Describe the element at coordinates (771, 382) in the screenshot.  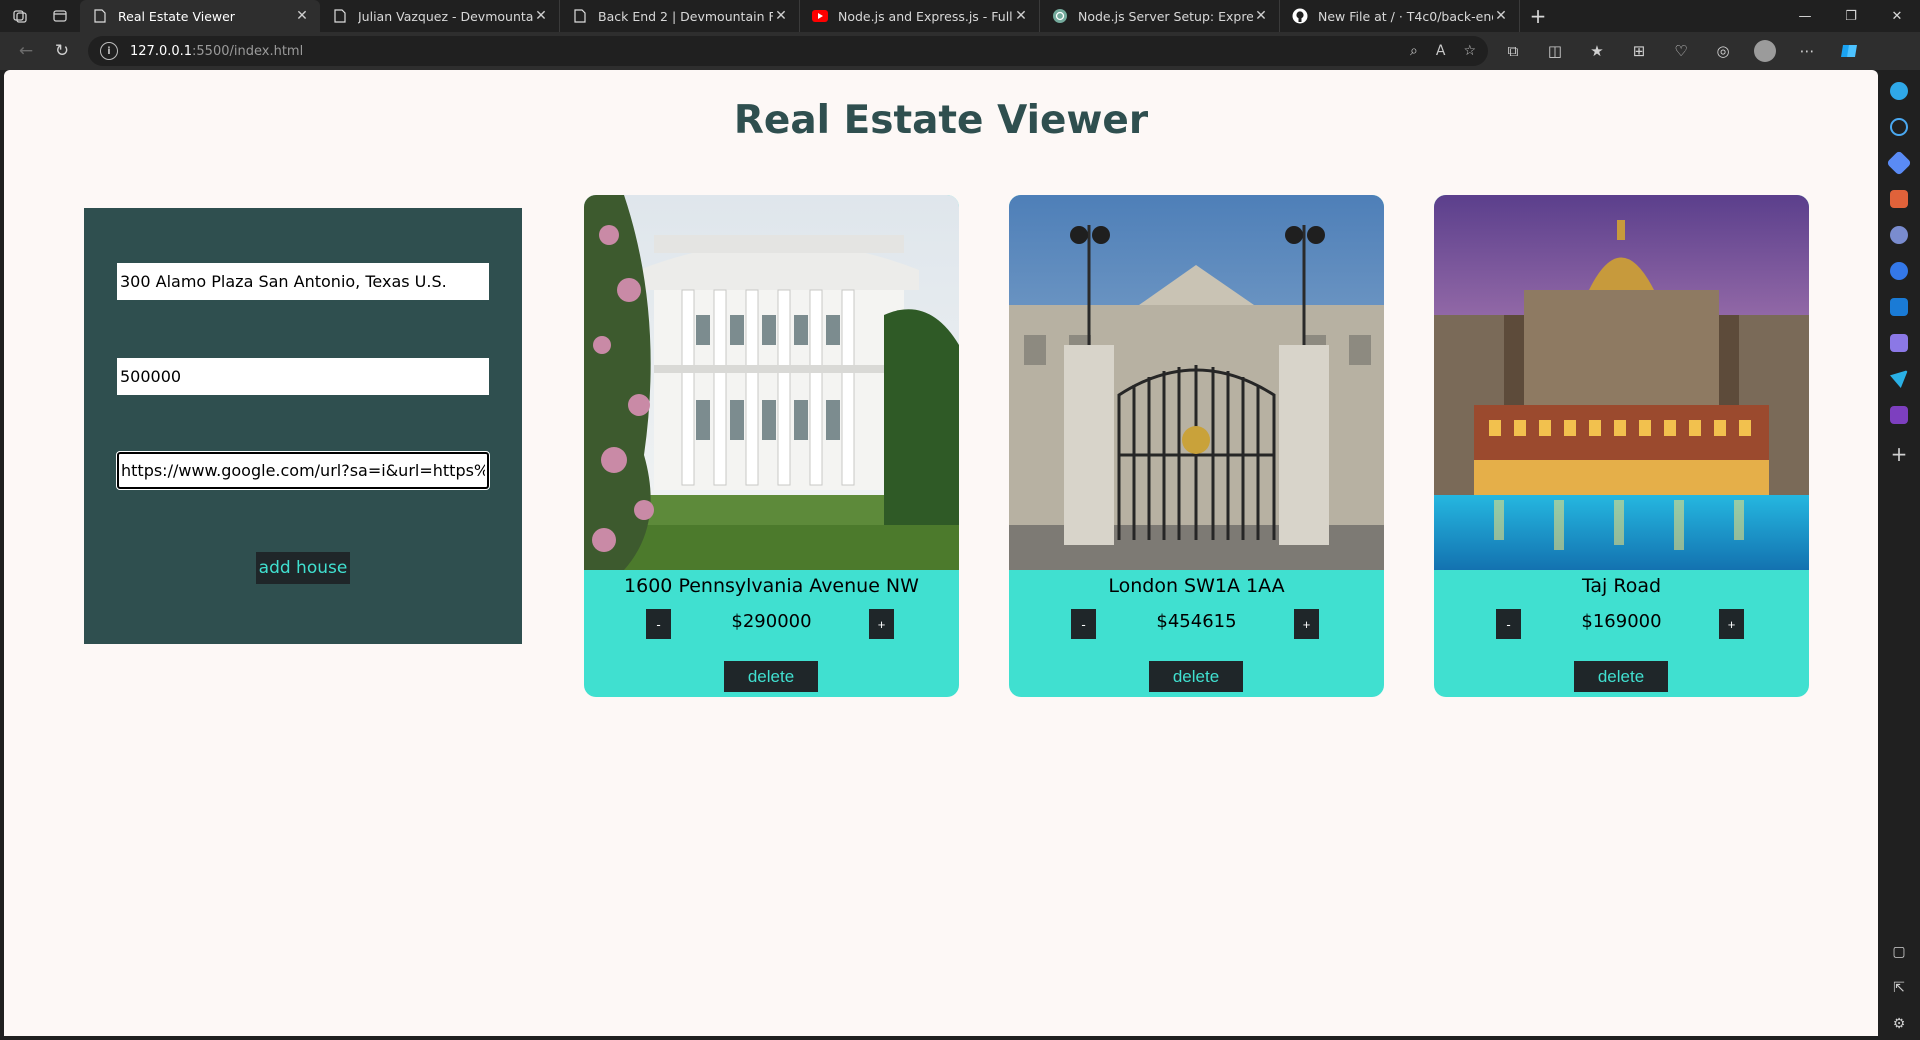
I see `white-house-photo` at that location.